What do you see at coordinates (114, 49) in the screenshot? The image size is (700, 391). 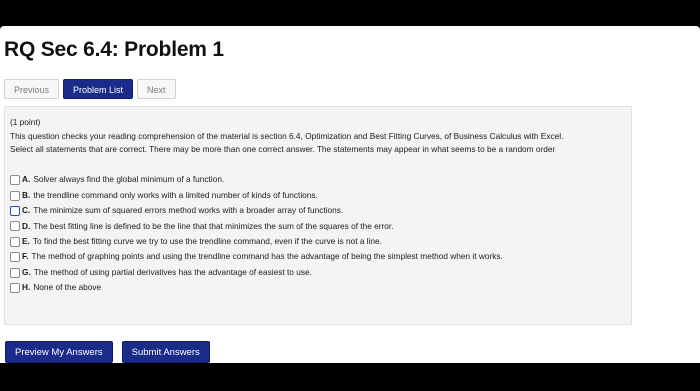 I see `page-title: RQ Sec 6.4: Problem 1` at bounding box center [114, 49].